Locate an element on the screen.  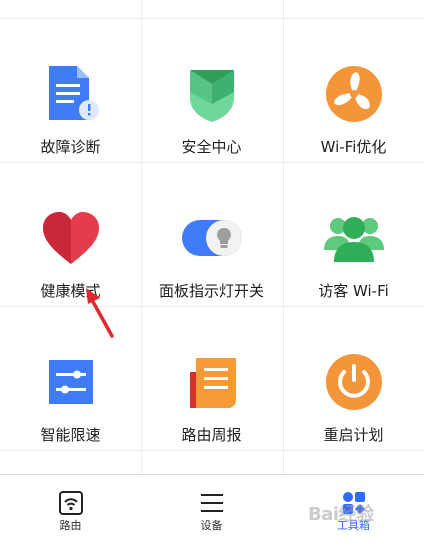
grid-divider is located at coordinates (212, 450).